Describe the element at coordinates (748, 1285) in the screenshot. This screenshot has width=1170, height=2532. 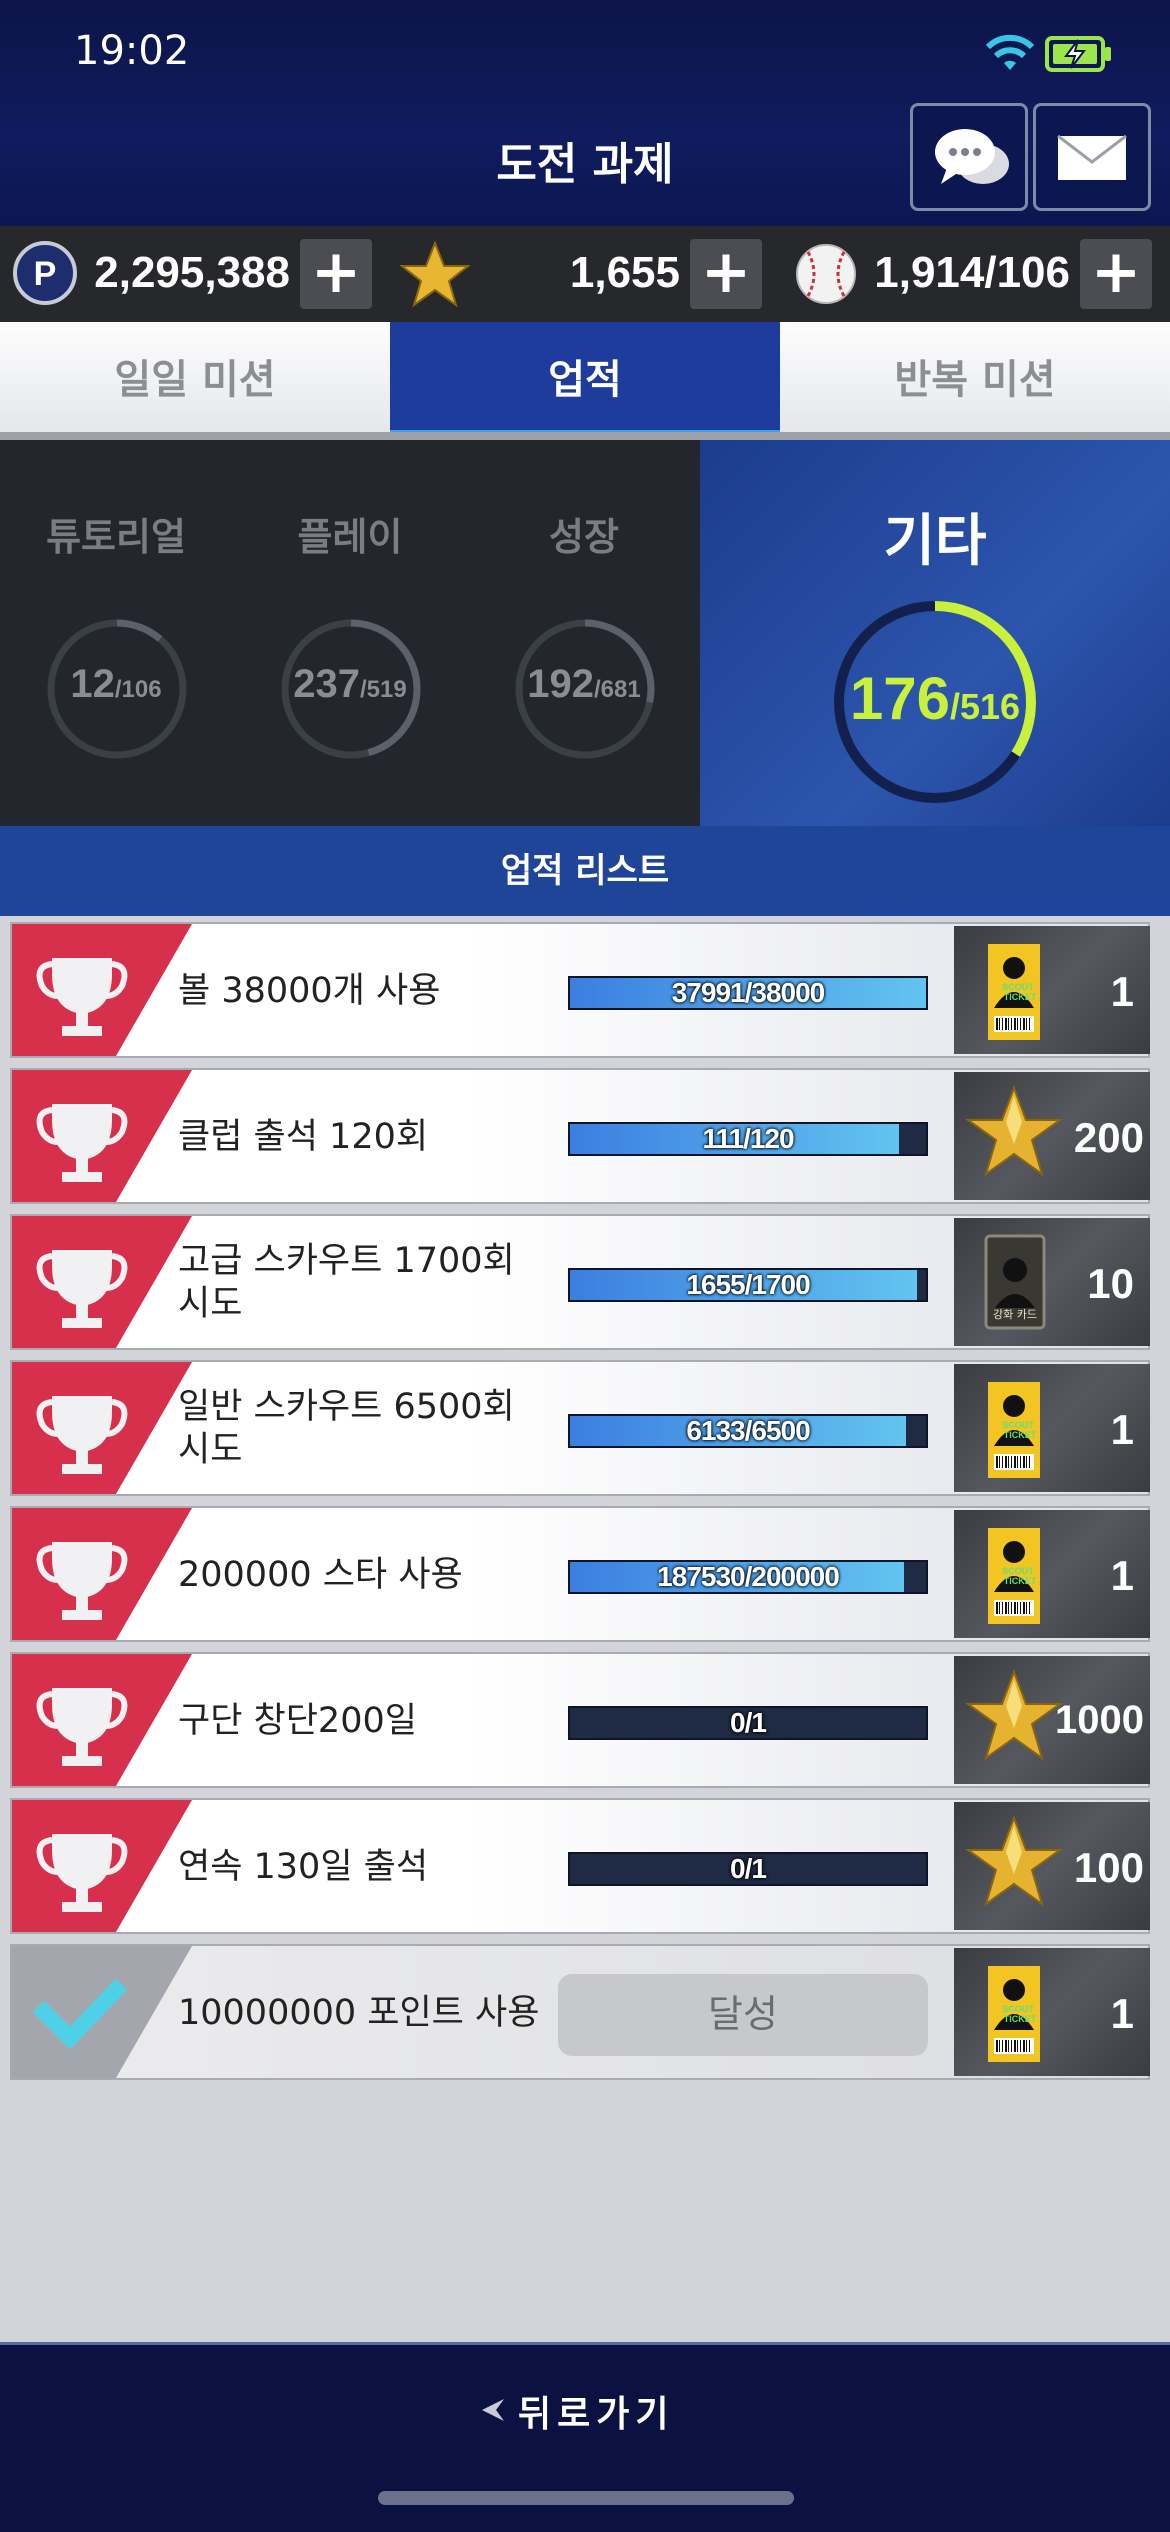
I see `achievement-progress-bar: 1655/1700` at that location.